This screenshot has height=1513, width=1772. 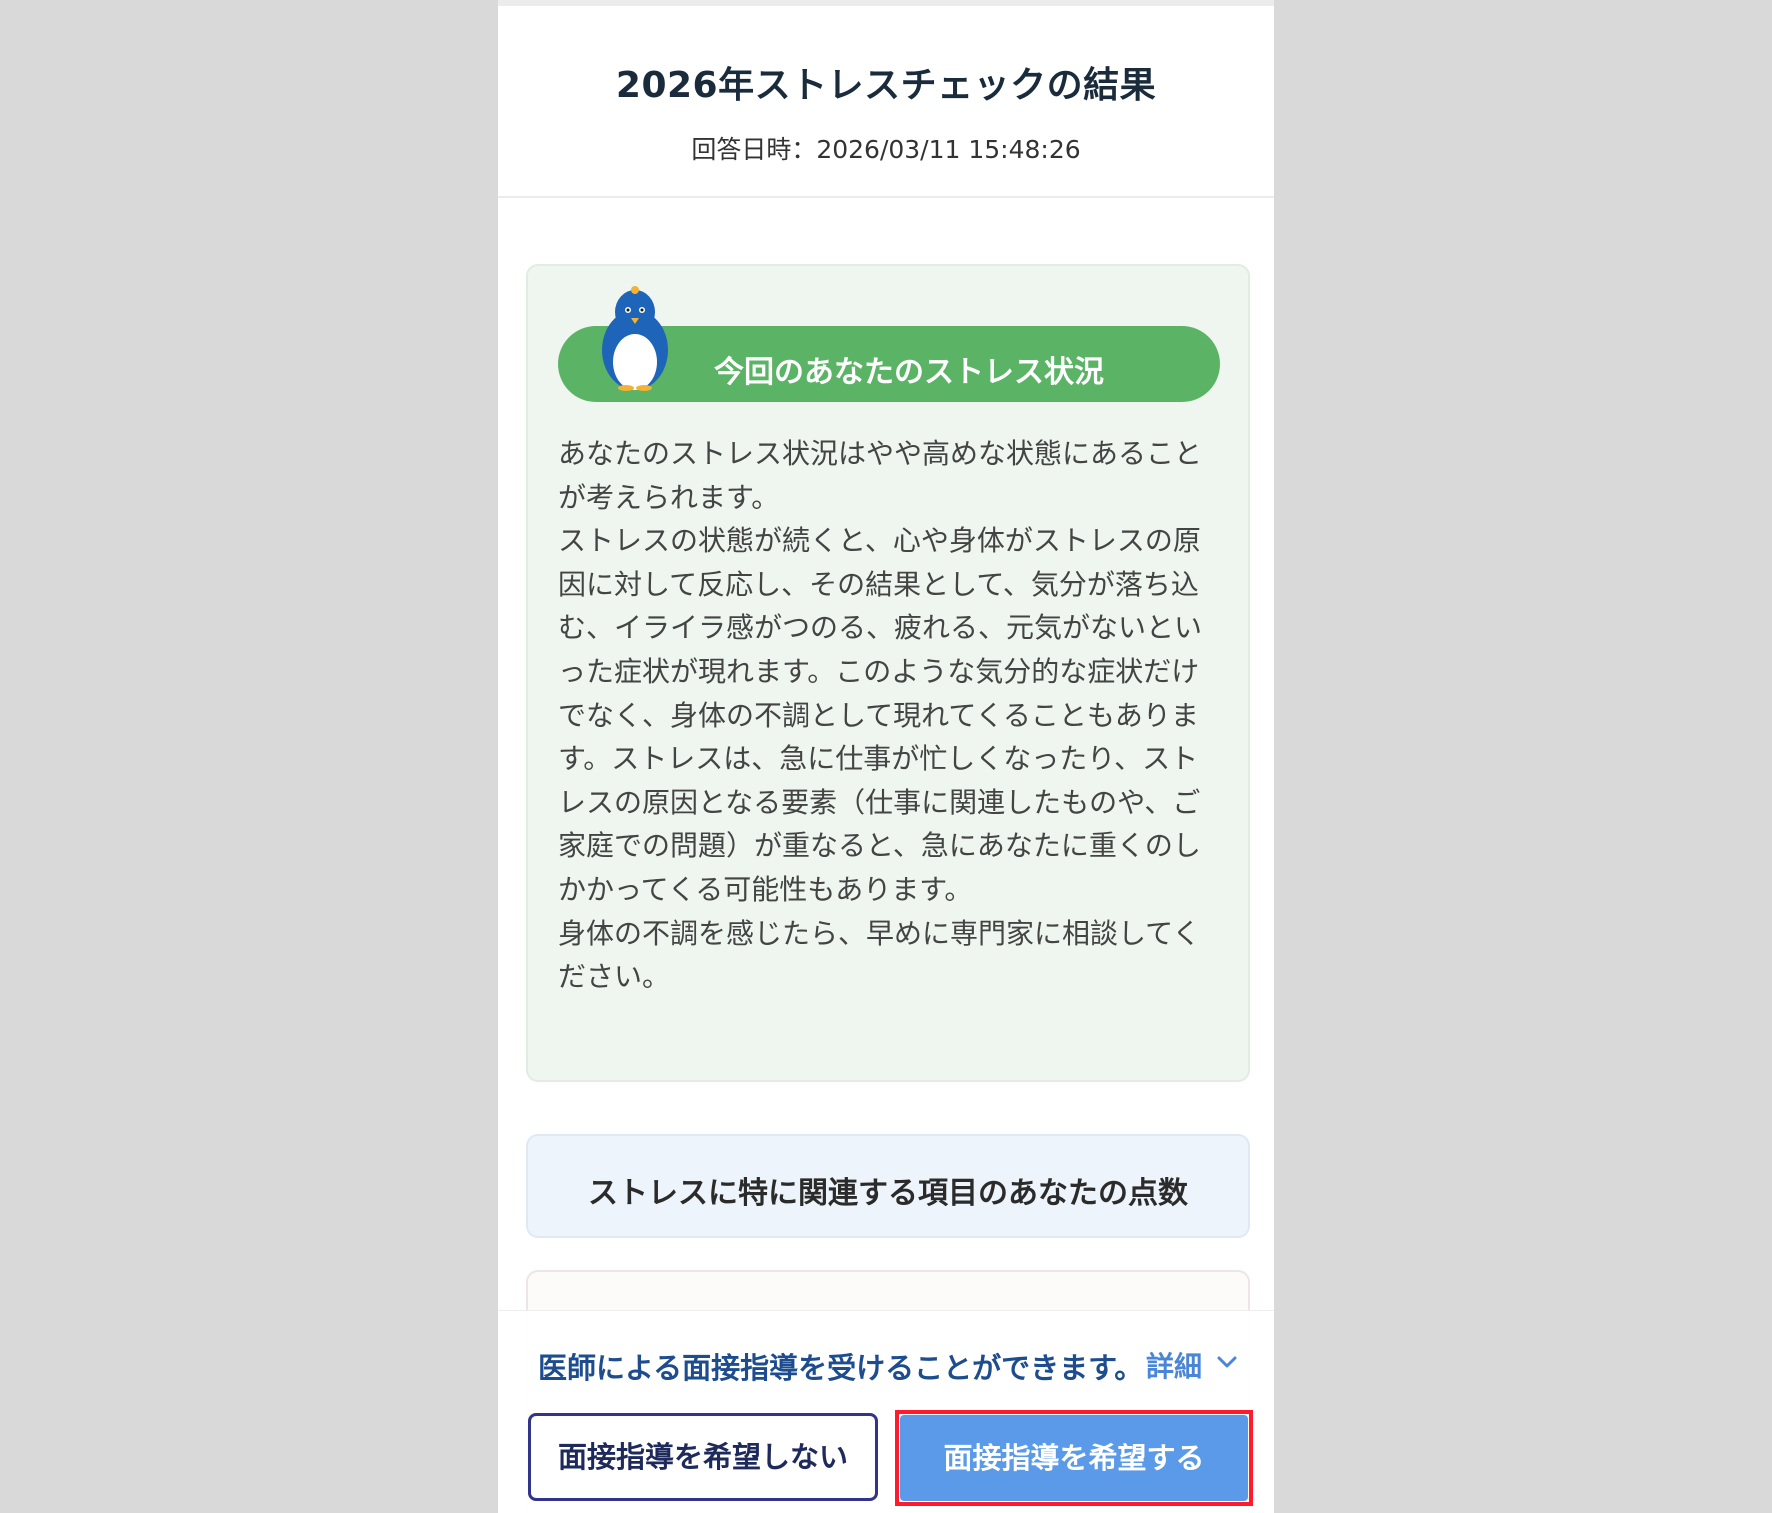 I want to click on answer-datetime: 回答日時：2026/03/11 15:48:26, so click(x=886, y=149).